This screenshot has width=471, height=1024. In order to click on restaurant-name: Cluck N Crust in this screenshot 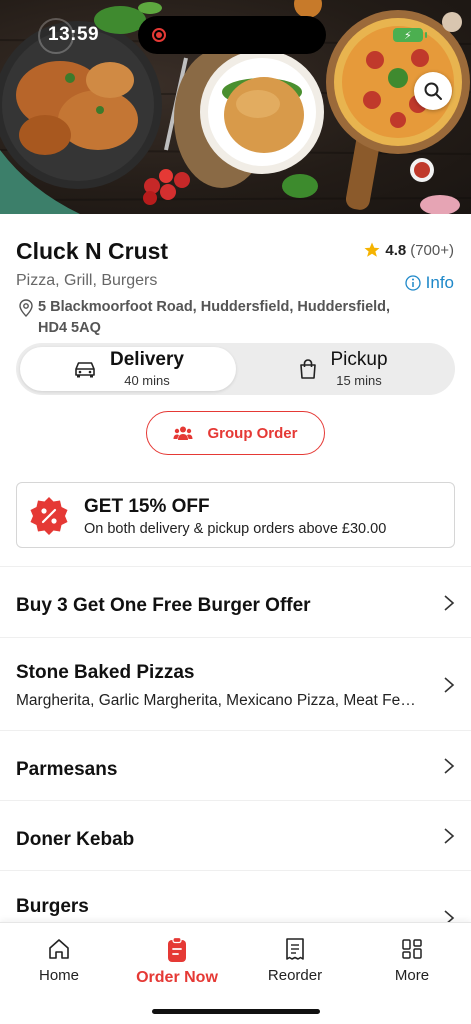, I will do `click(92, 251)`.